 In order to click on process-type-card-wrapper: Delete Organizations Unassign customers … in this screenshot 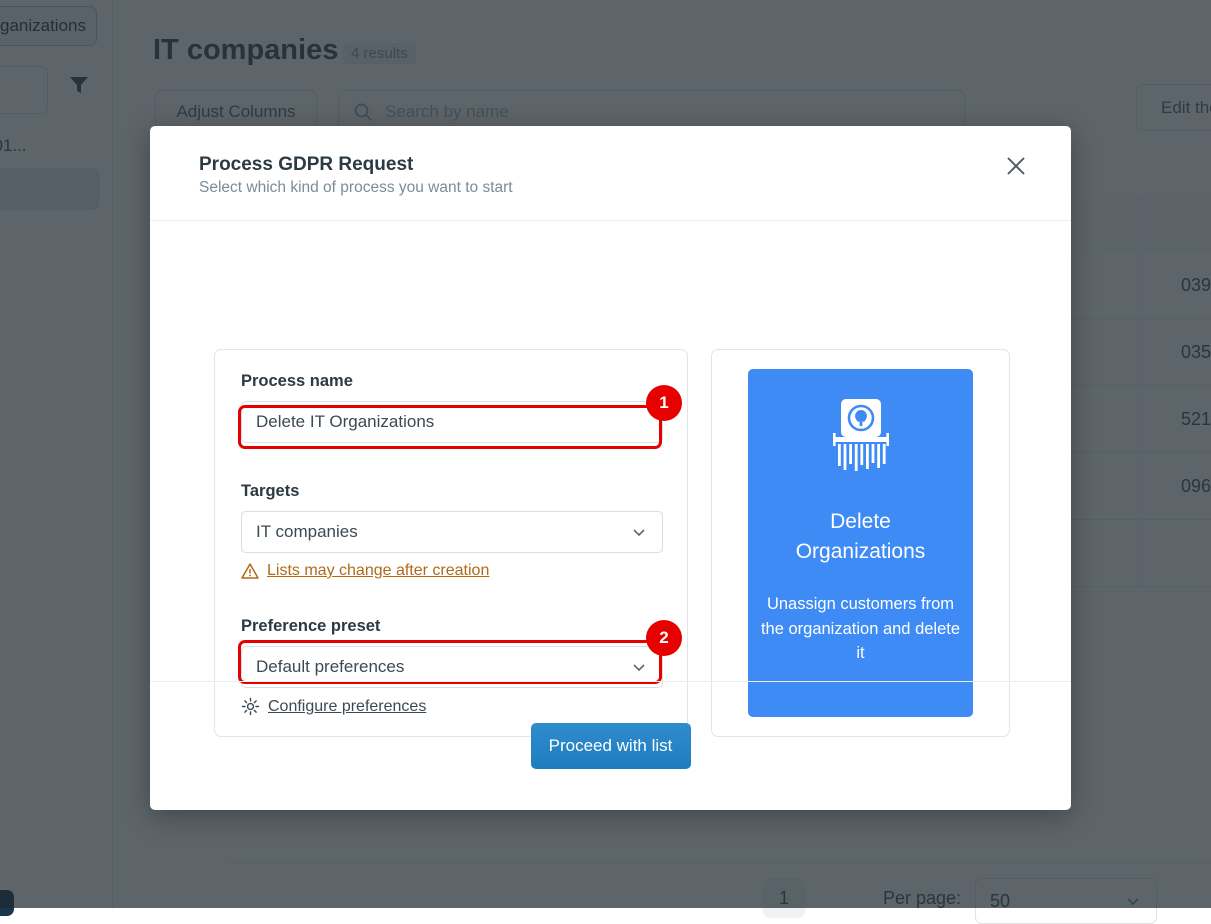, I will do `click(860, 543)`.